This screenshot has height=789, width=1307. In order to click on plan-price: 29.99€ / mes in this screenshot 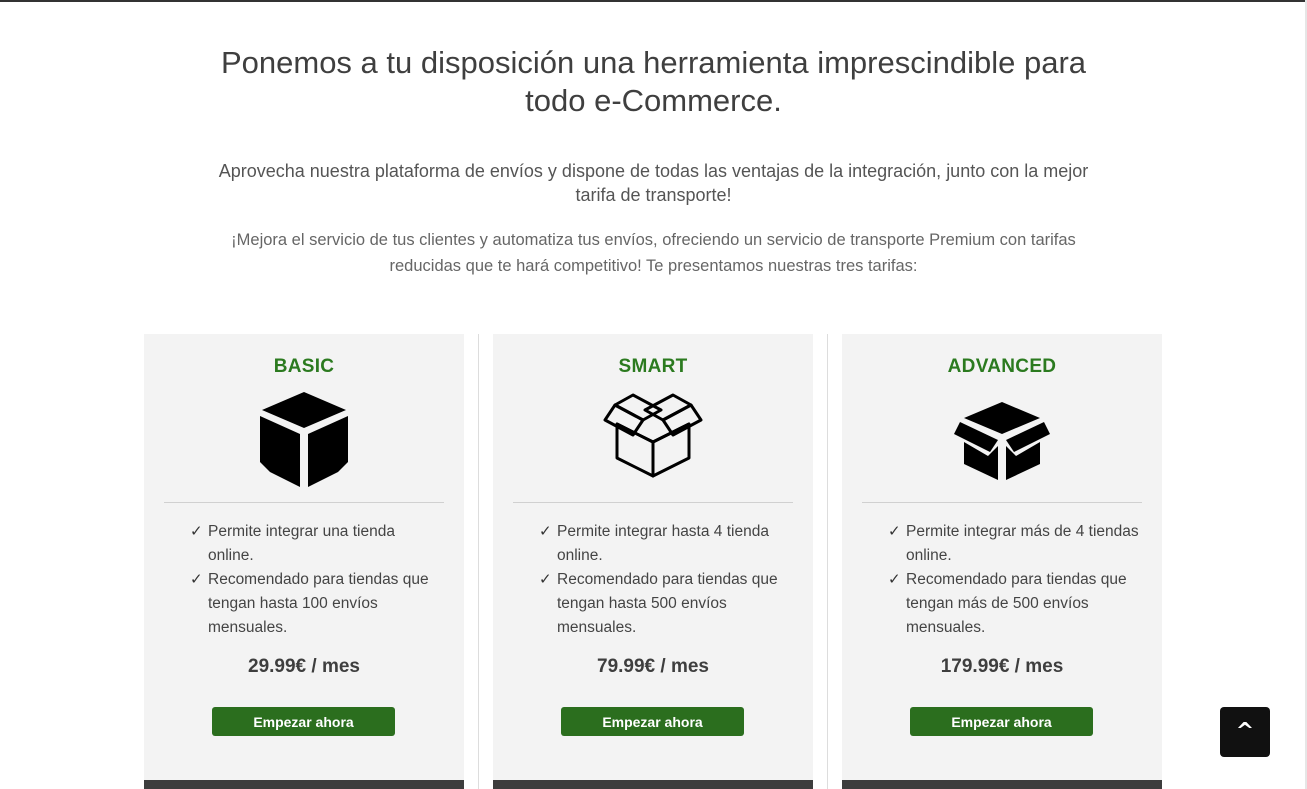, I will do `click(304, 666)`.